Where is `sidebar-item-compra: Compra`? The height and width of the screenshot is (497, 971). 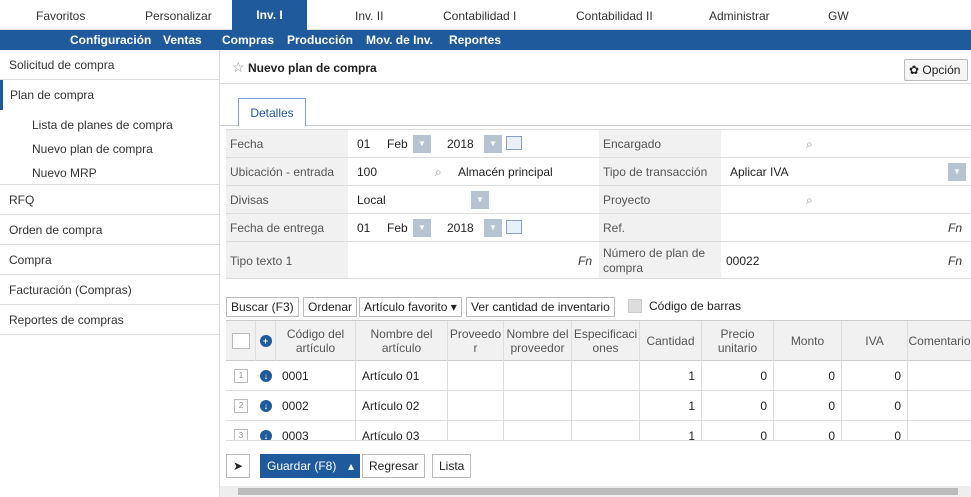
sidebar-item-compra: Compra is located at coordinates (110, 260).